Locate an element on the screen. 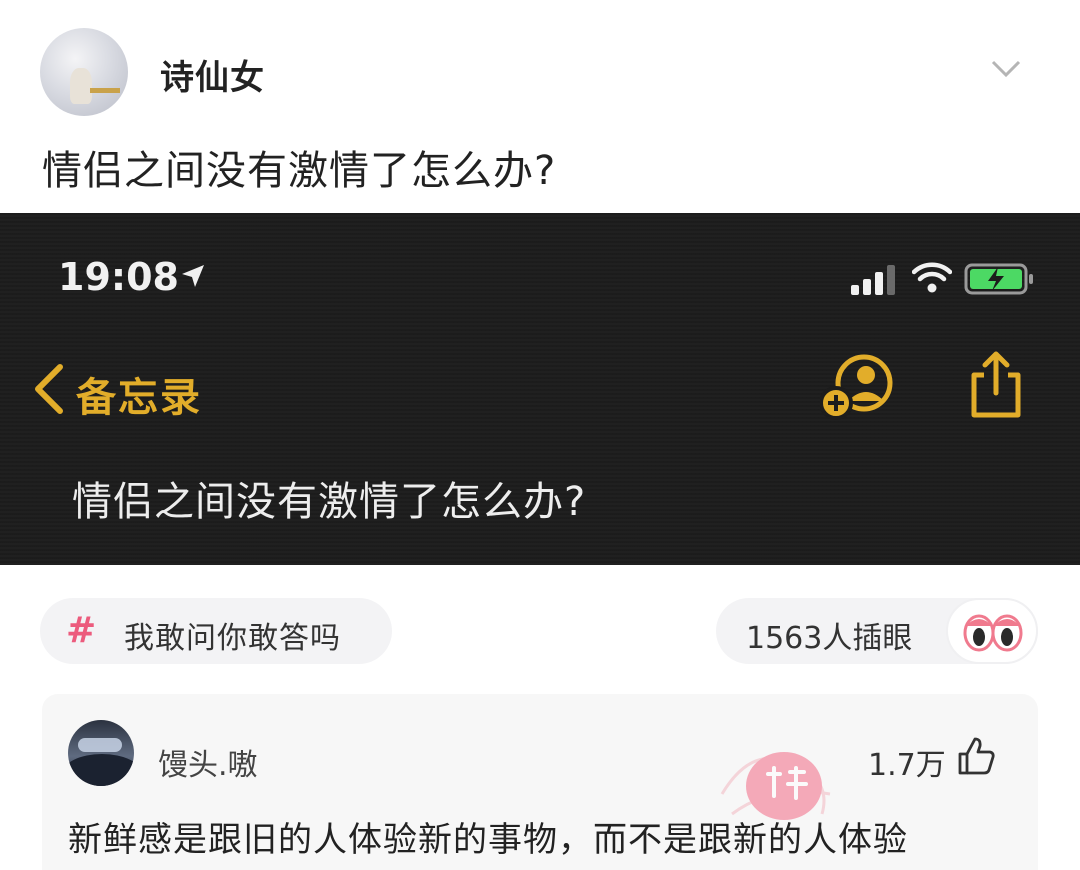 This screenshot has height=870, width=1080. watch-count: 1563人插眼 is located at coordinates (829, 638).